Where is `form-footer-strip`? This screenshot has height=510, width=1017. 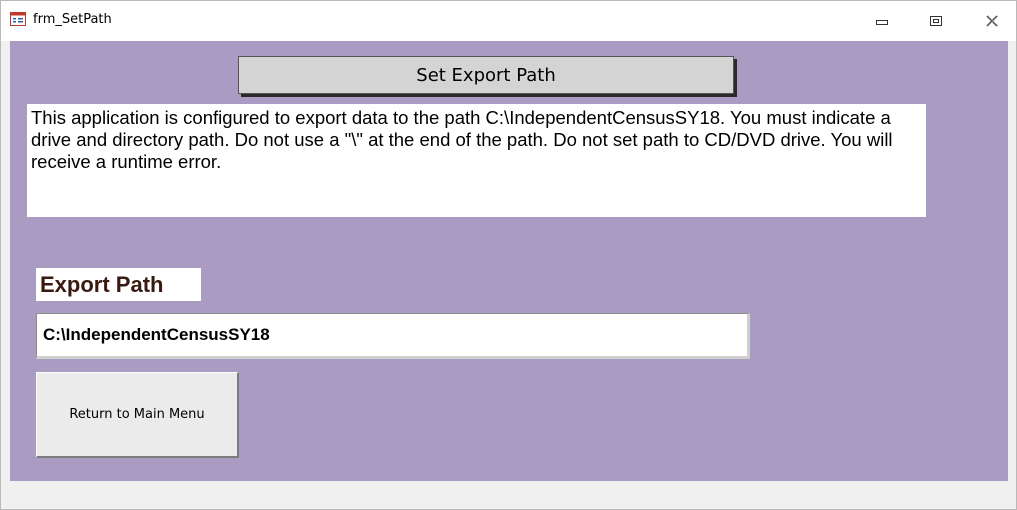
form-footer-strip is located at coordinates (509, 494).